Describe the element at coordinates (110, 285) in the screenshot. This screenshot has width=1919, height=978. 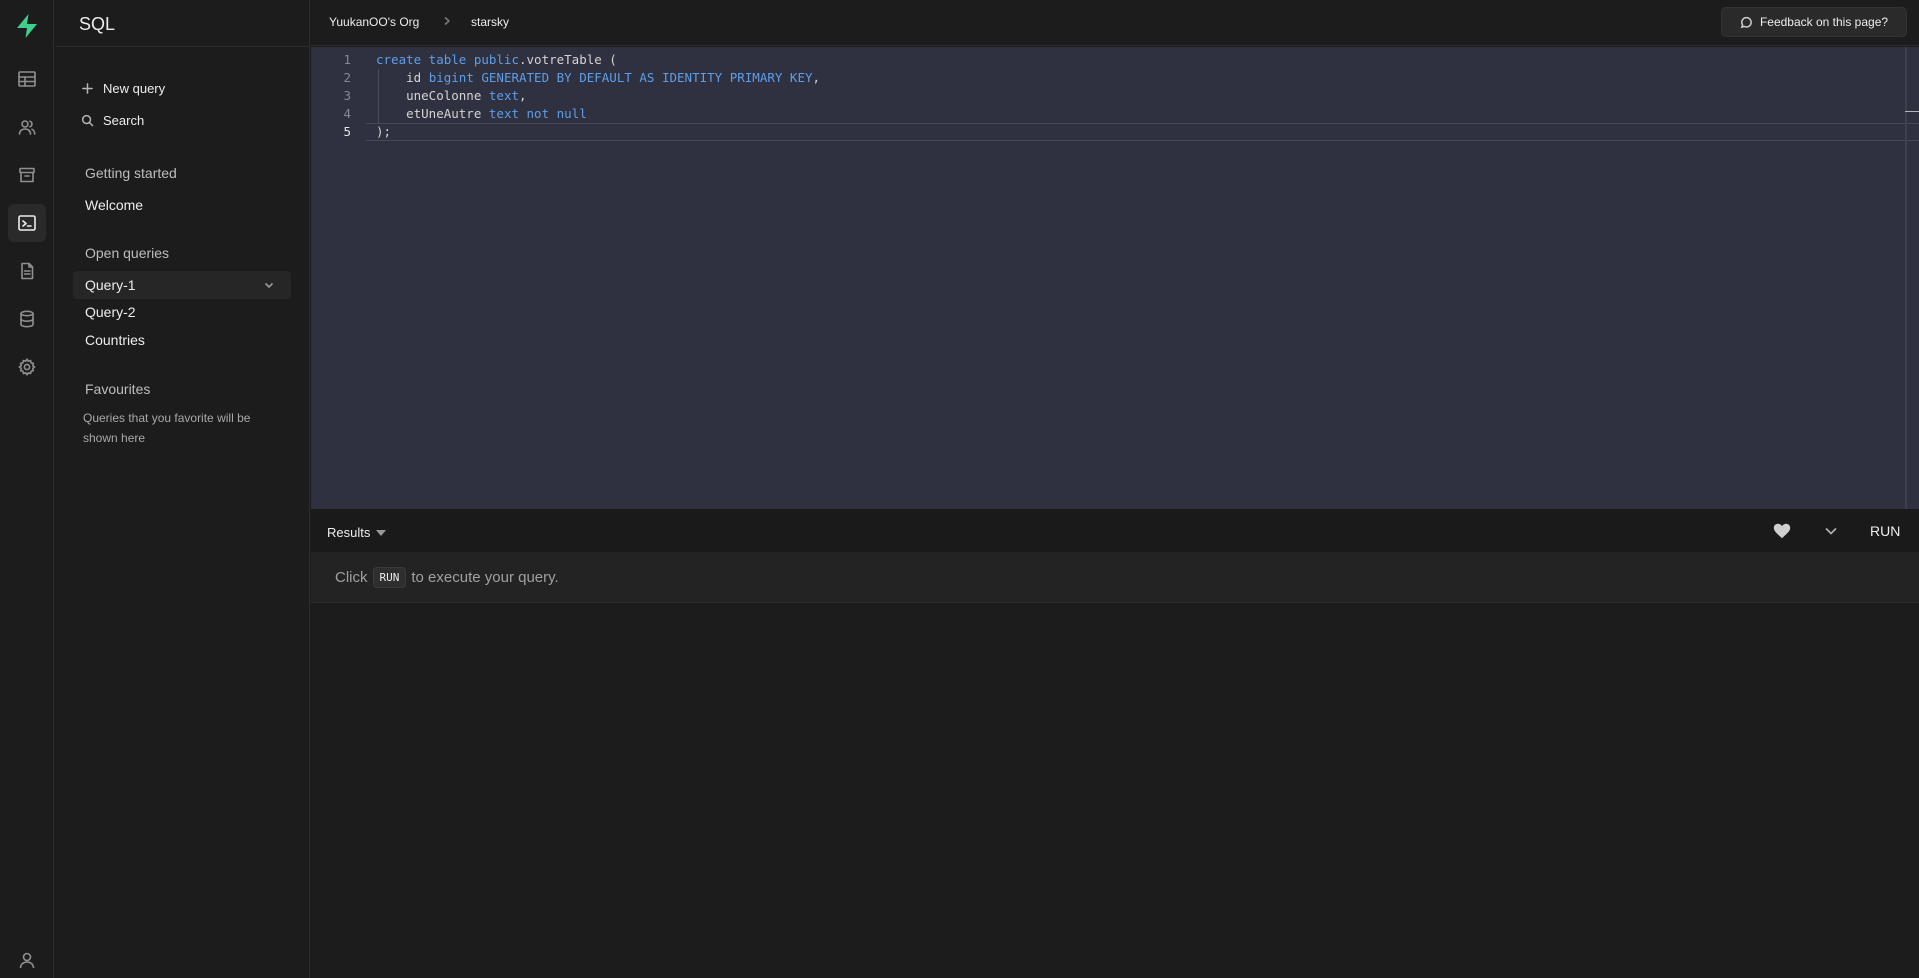
I see `query-item-label: Query-1` at that location.